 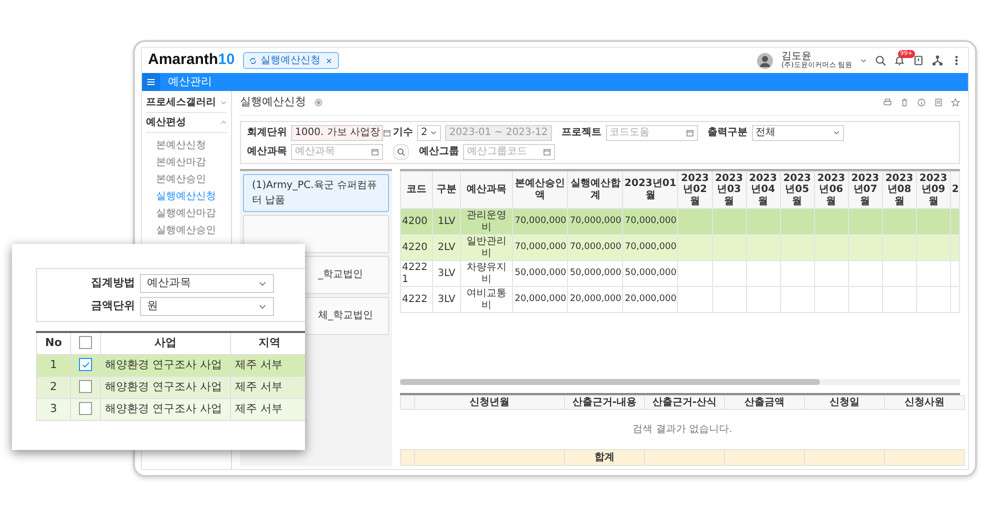 I want to click on table-row: 1 해양환경 연구조사 사업 제주 서부, so click(x=170, y=365).